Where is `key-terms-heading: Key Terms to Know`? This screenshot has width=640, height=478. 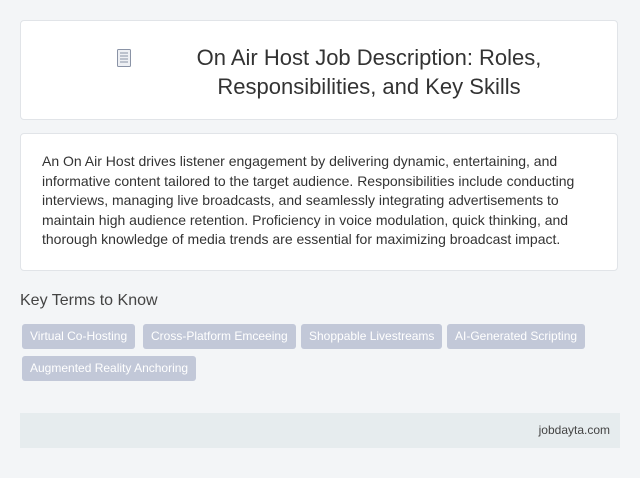 key-terms-heading: Key Terms to Know is located at coordinates (89, 300).